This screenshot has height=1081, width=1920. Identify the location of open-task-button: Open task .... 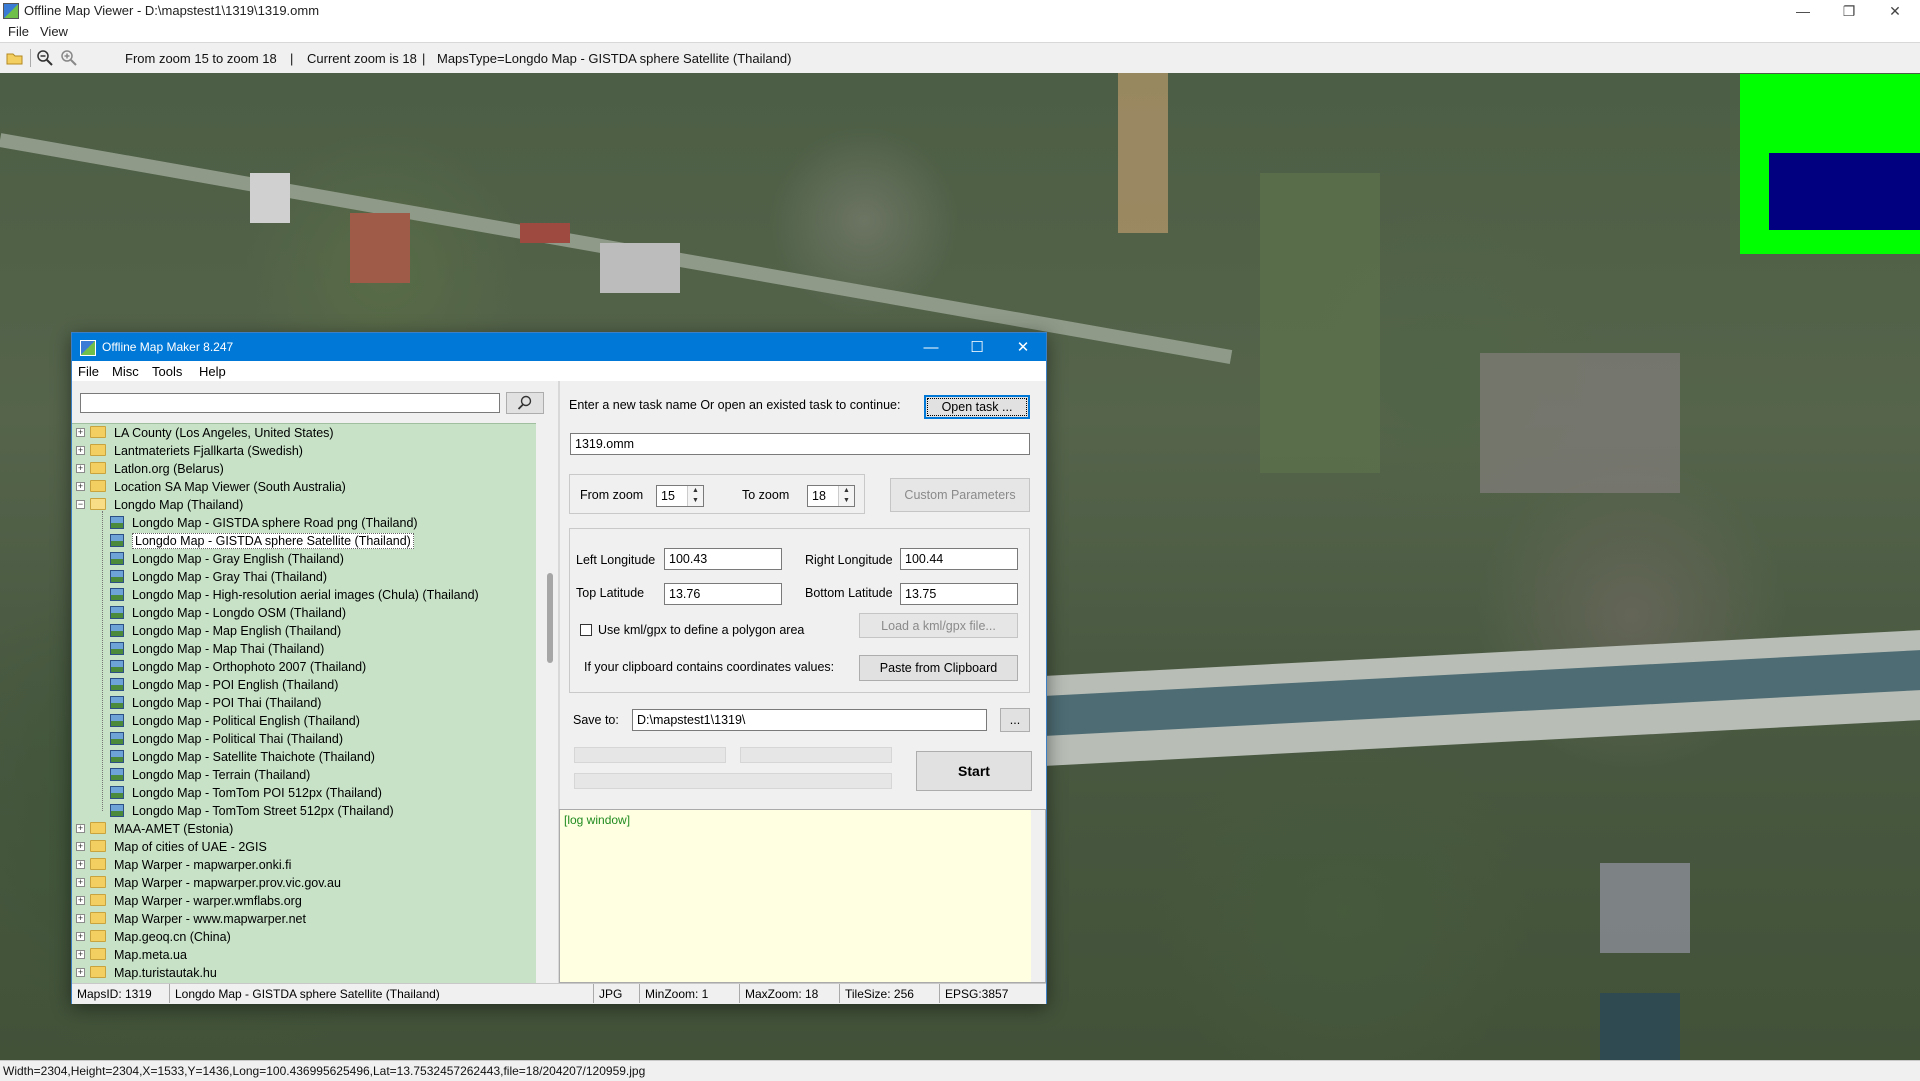
(977, 407).